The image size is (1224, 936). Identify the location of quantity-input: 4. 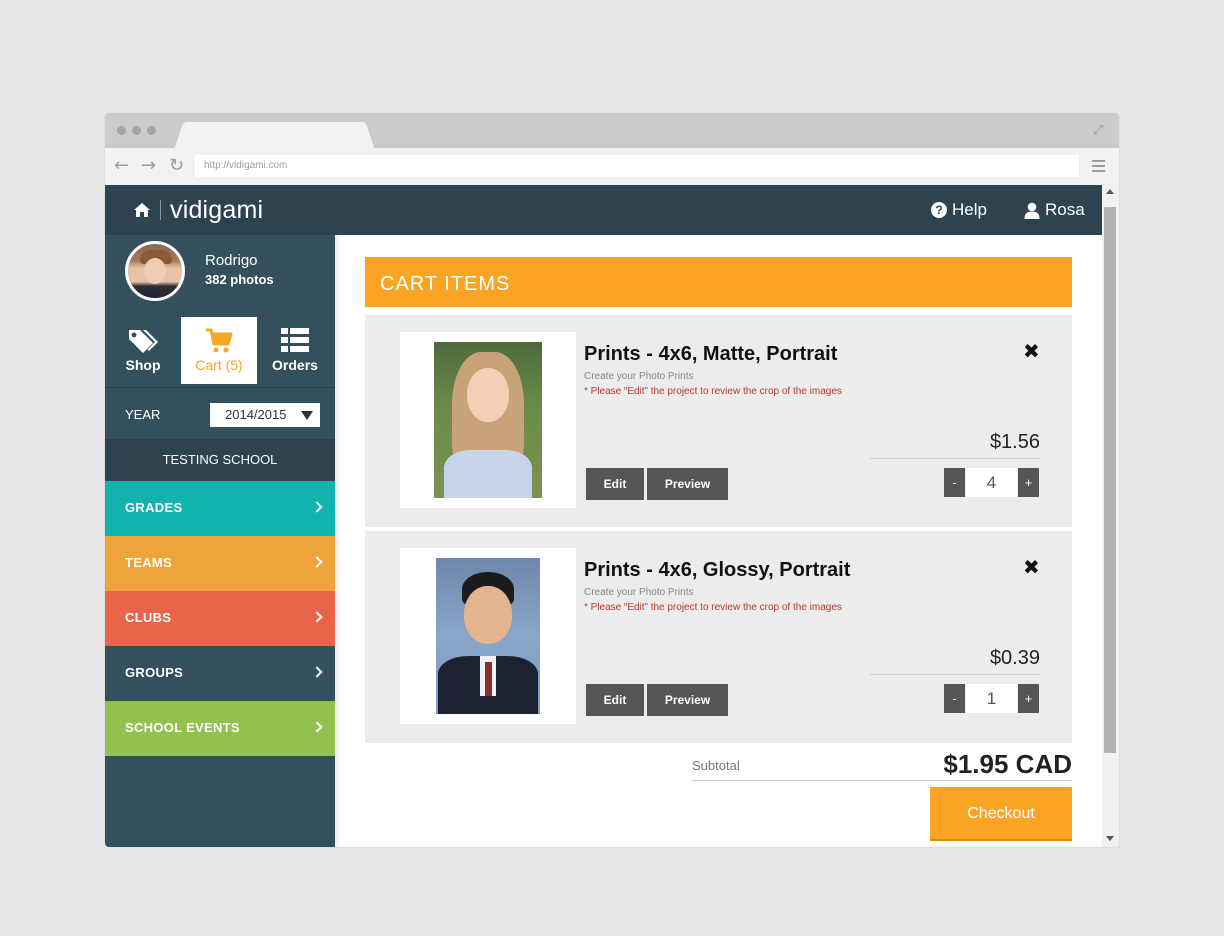
(991, 482).